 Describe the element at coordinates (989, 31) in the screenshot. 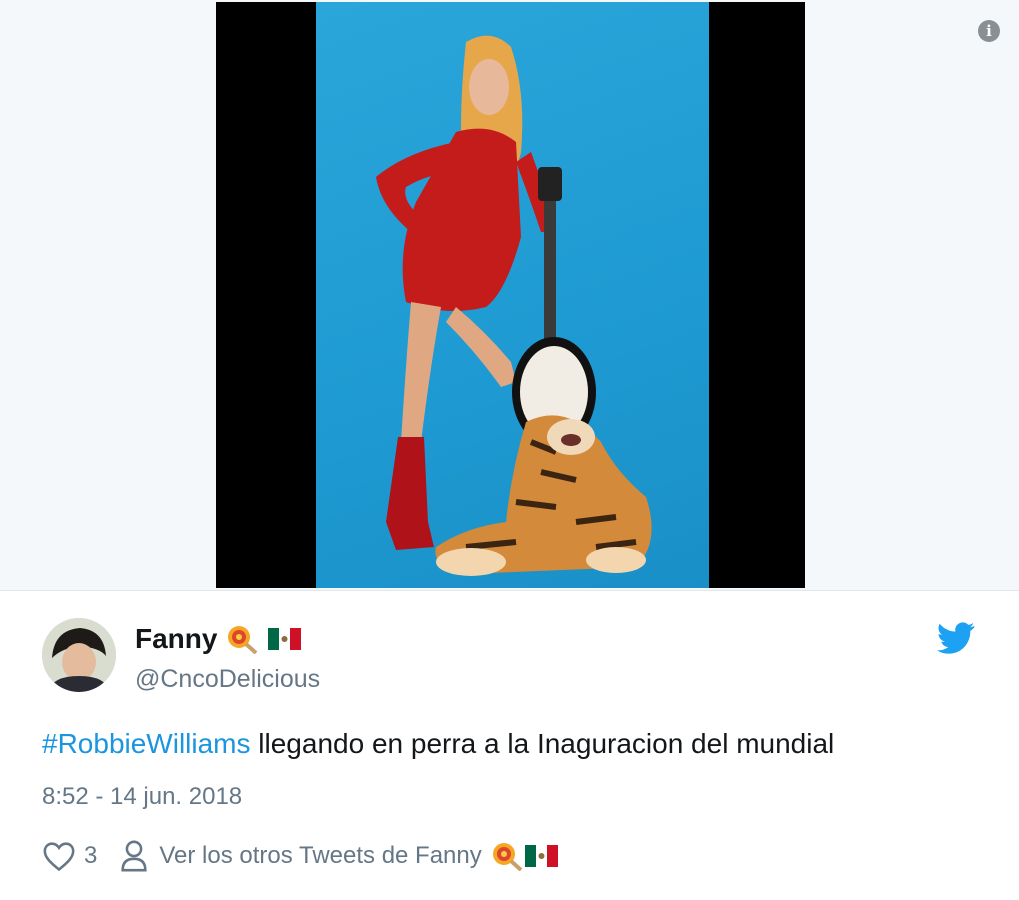

I see `info-icon: i` at that location.